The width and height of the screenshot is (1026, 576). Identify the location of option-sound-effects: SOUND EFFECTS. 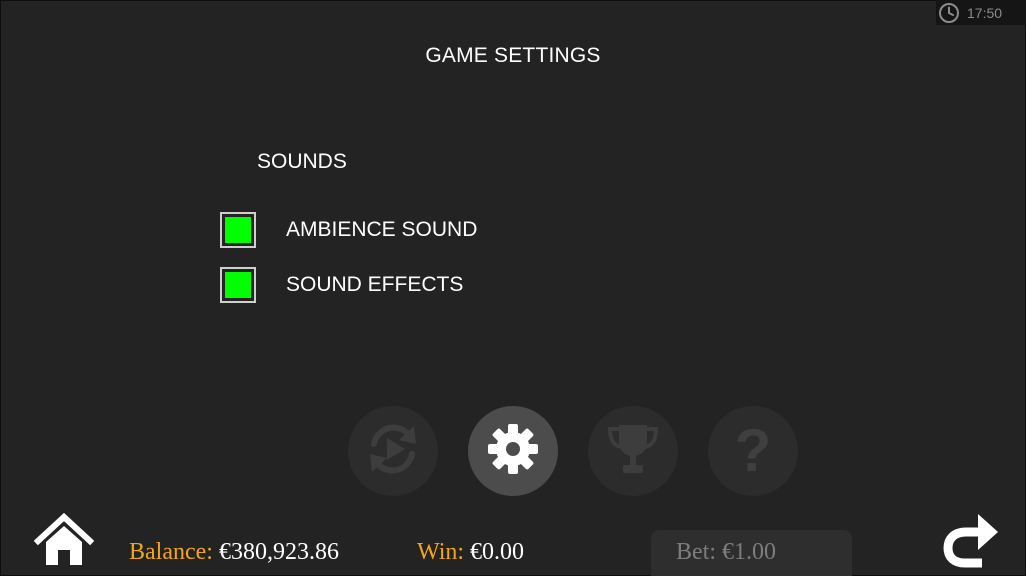
(341, 285).